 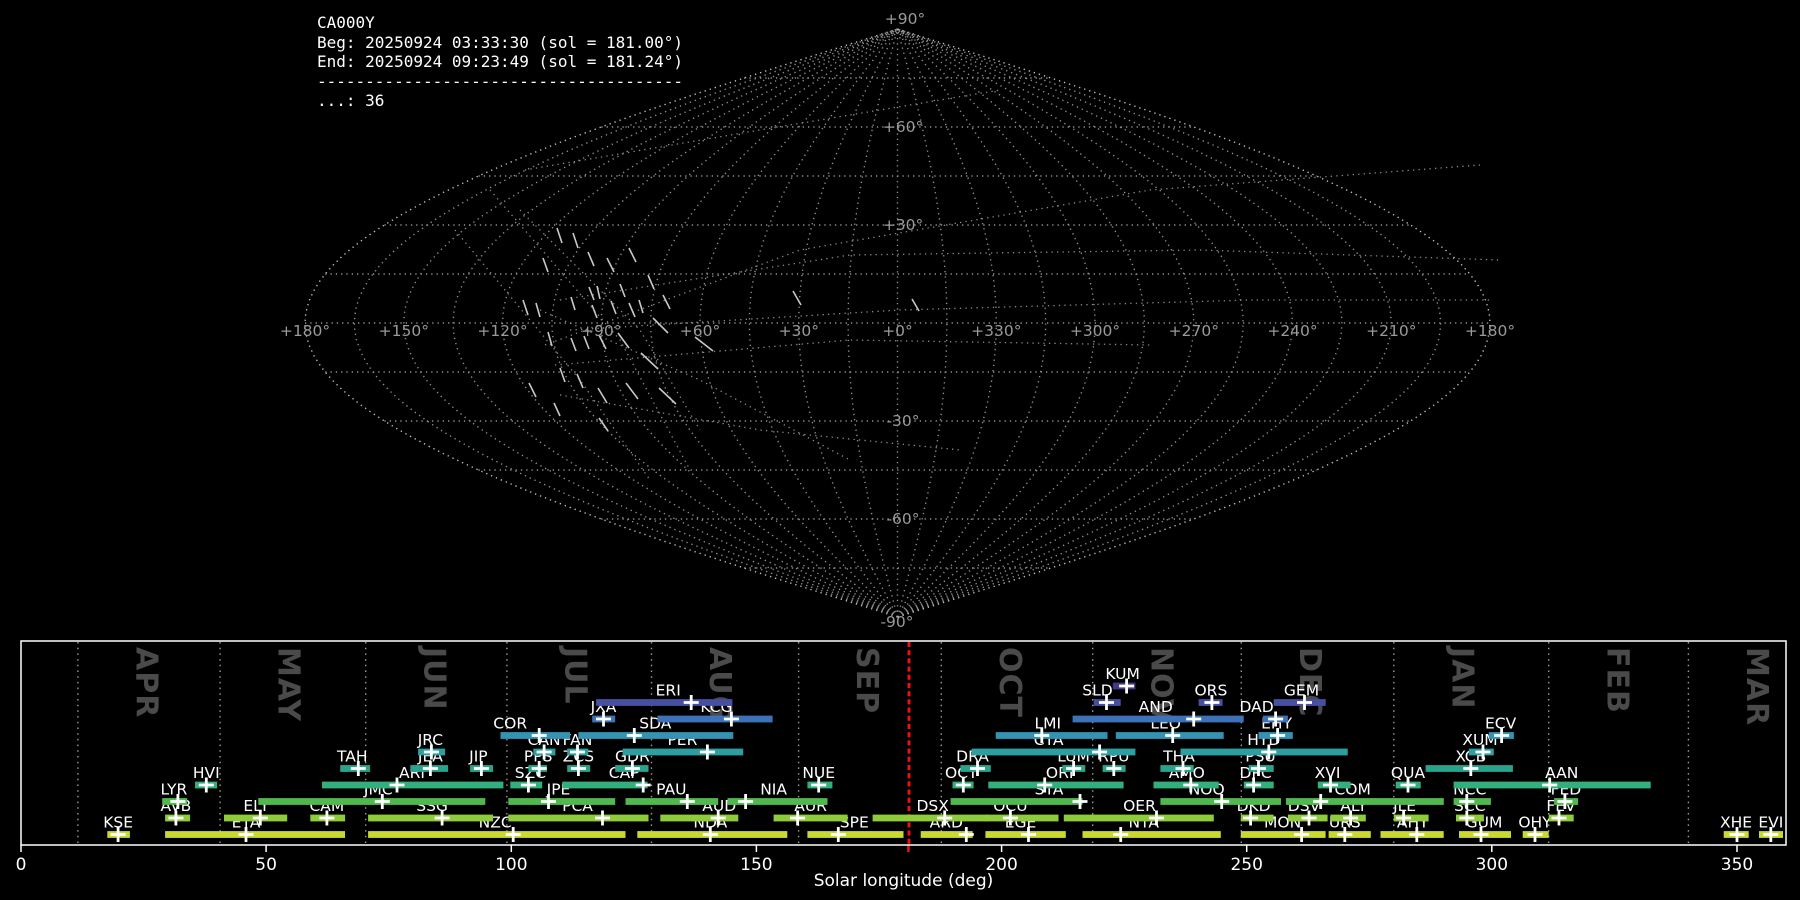 What do you see at coordinates (1283, 834) in the screenshot?
I see `shower-bar-MON` at bounding box center [1283, 834].